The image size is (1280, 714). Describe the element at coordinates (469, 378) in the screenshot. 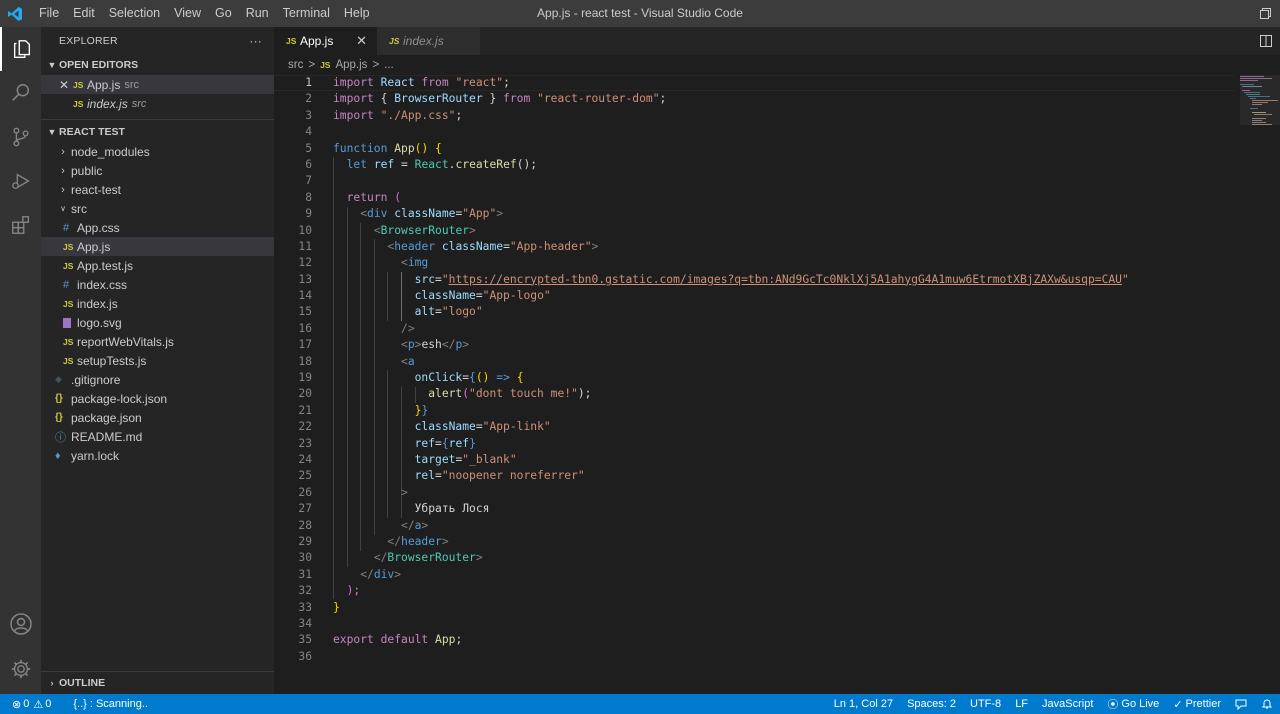

I see `code-line: onClick={() => {` at that location.